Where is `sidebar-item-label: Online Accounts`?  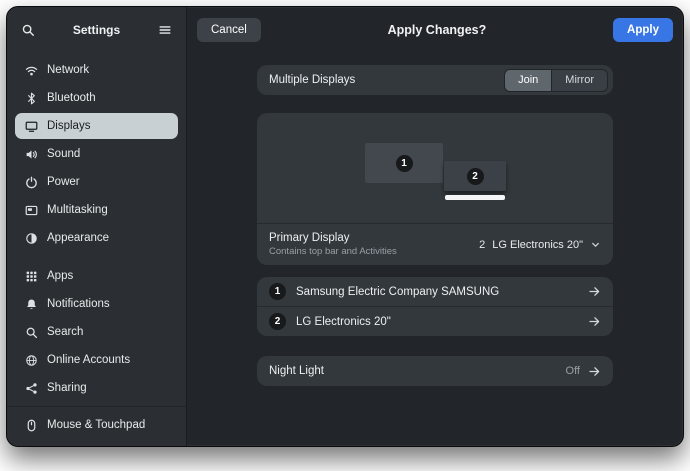
sidebar-item-label: Online Accounts is located at coordinates (89, 360).